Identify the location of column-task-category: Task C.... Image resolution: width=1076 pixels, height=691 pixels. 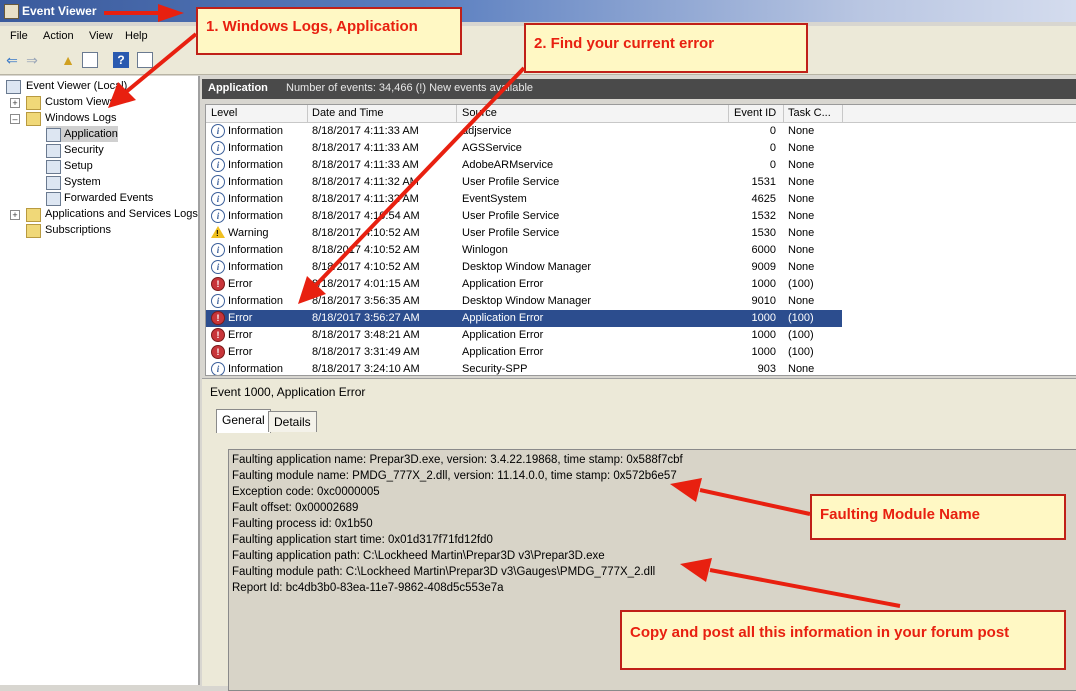
(809, 113).